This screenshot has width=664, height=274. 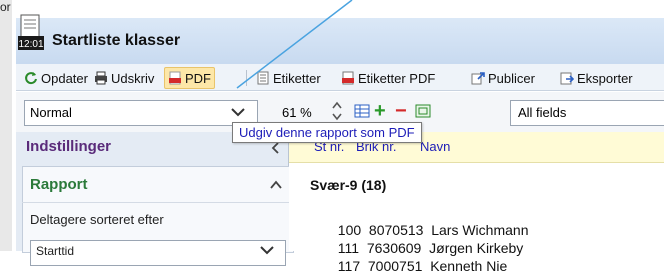 What do you see at coordinates (348, 185) in the screenshot?
I see `class-title: Svær-9 (18)` at bounding box center [348, 185].